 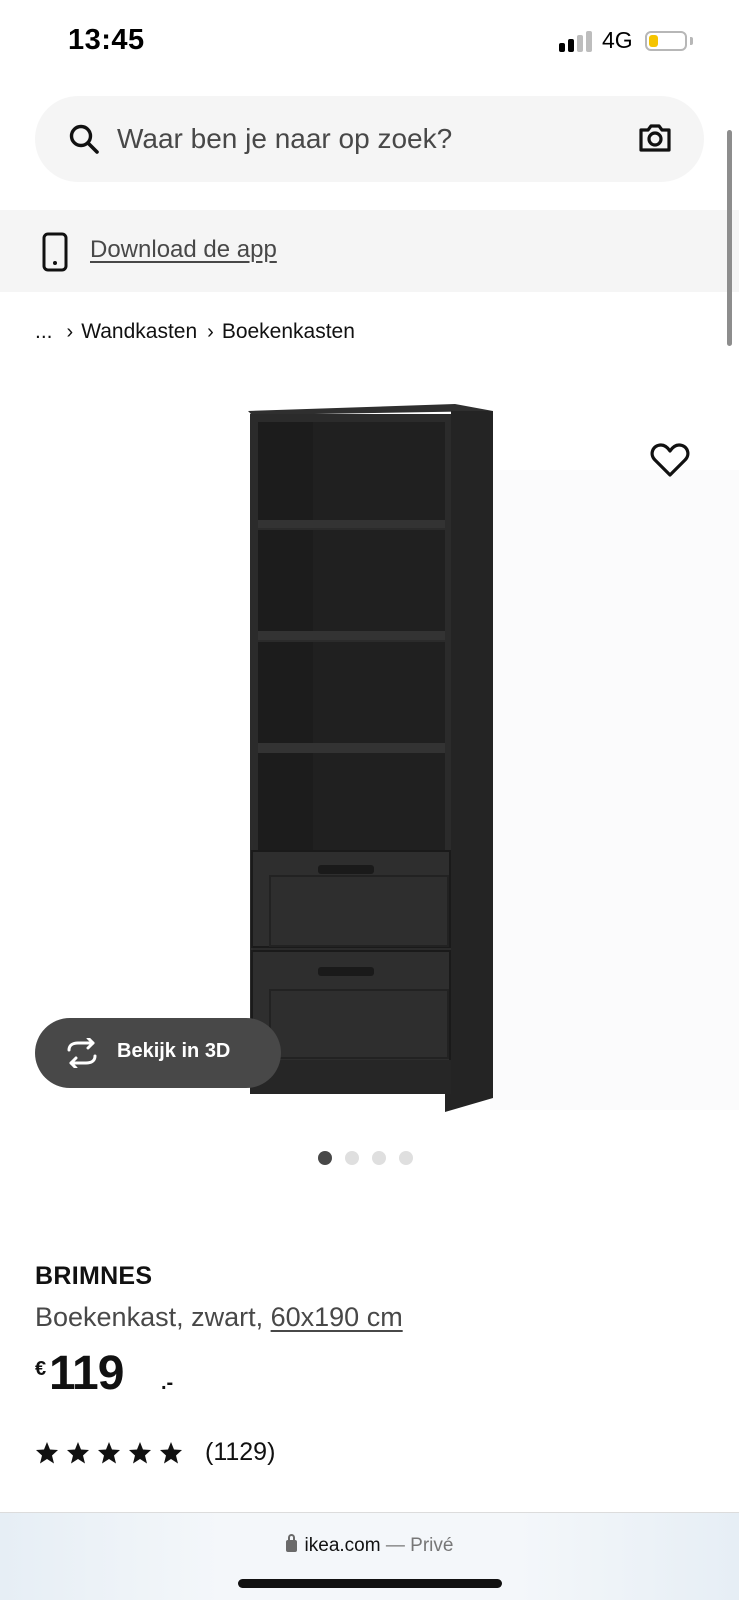 I want to click on network-label: 4G, so click(x=617, y=40).